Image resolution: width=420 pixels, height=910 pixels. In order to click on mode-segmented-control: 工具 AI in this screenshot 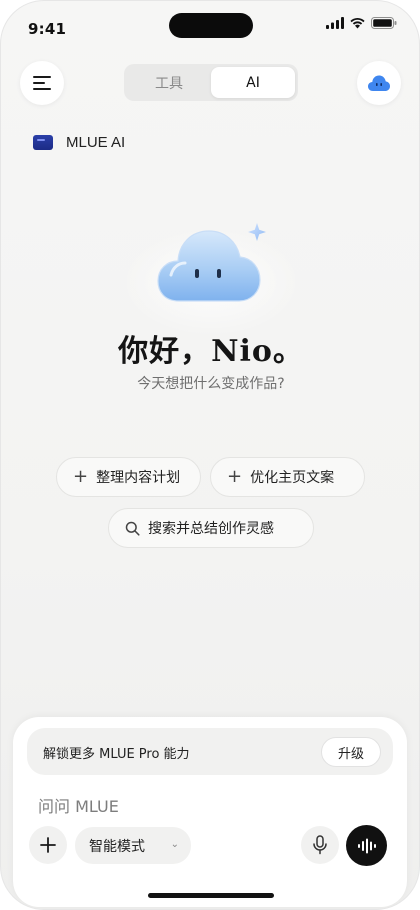, I will do `click(211, 82)`.